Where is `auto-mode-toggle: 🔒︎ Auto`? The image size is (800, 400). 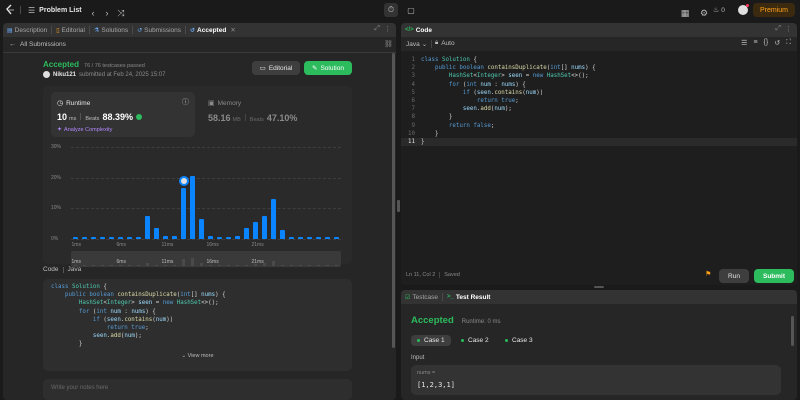
auto-mode-toggle: 🔒︎ Auto is located at coordinates (445, 43).